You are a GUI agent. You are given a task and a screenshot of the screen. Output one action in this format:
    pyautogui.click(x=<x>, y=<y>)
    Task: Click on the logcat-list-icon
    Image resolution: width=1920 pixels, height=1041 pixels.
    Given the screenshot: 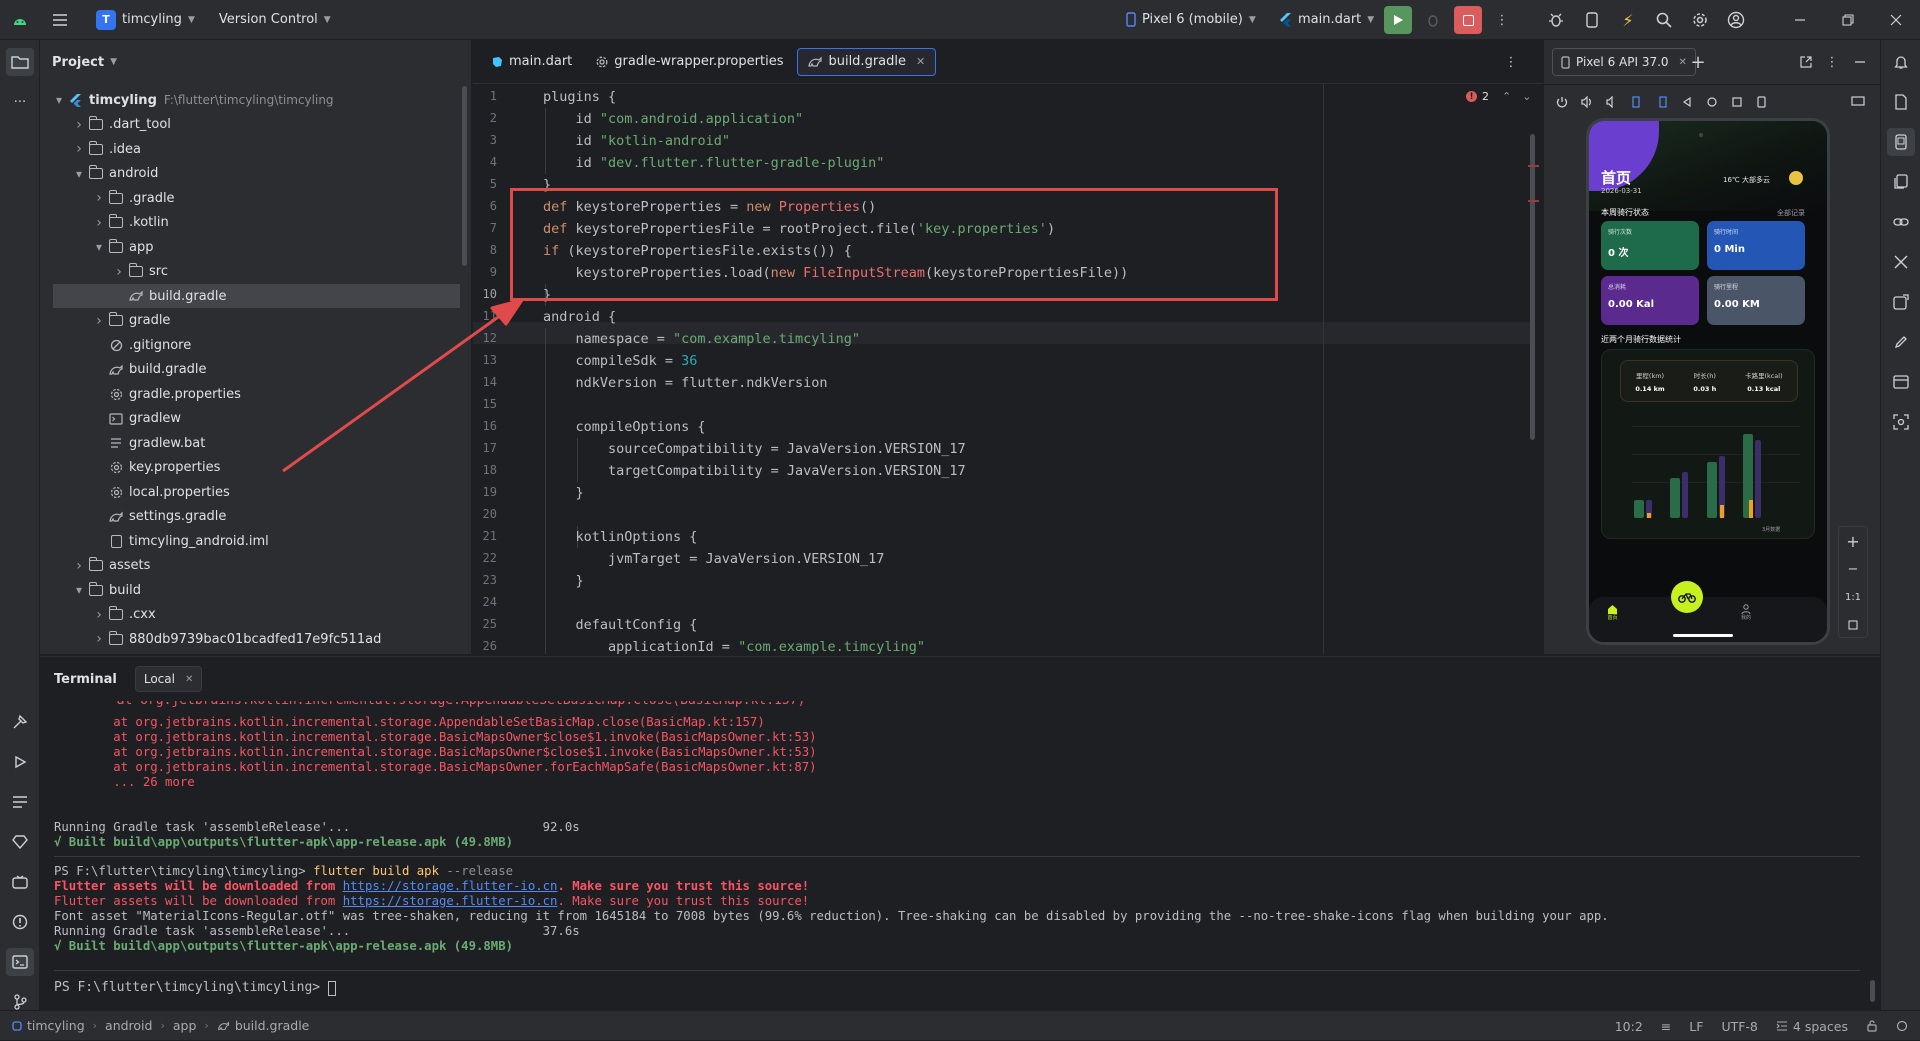 What is the action you would take?
    pyautogui.click(x=20, y=802)
    